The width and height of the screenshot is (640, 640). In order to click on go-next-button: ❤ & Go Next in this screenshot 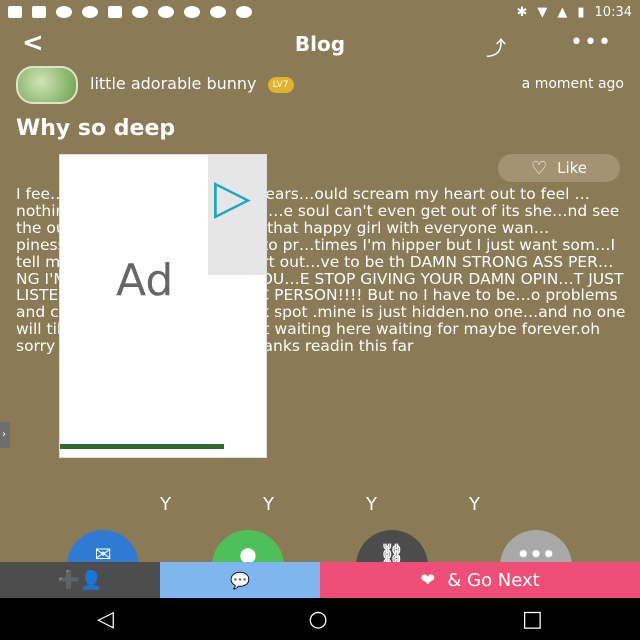, I will do `click(480, 580)`.